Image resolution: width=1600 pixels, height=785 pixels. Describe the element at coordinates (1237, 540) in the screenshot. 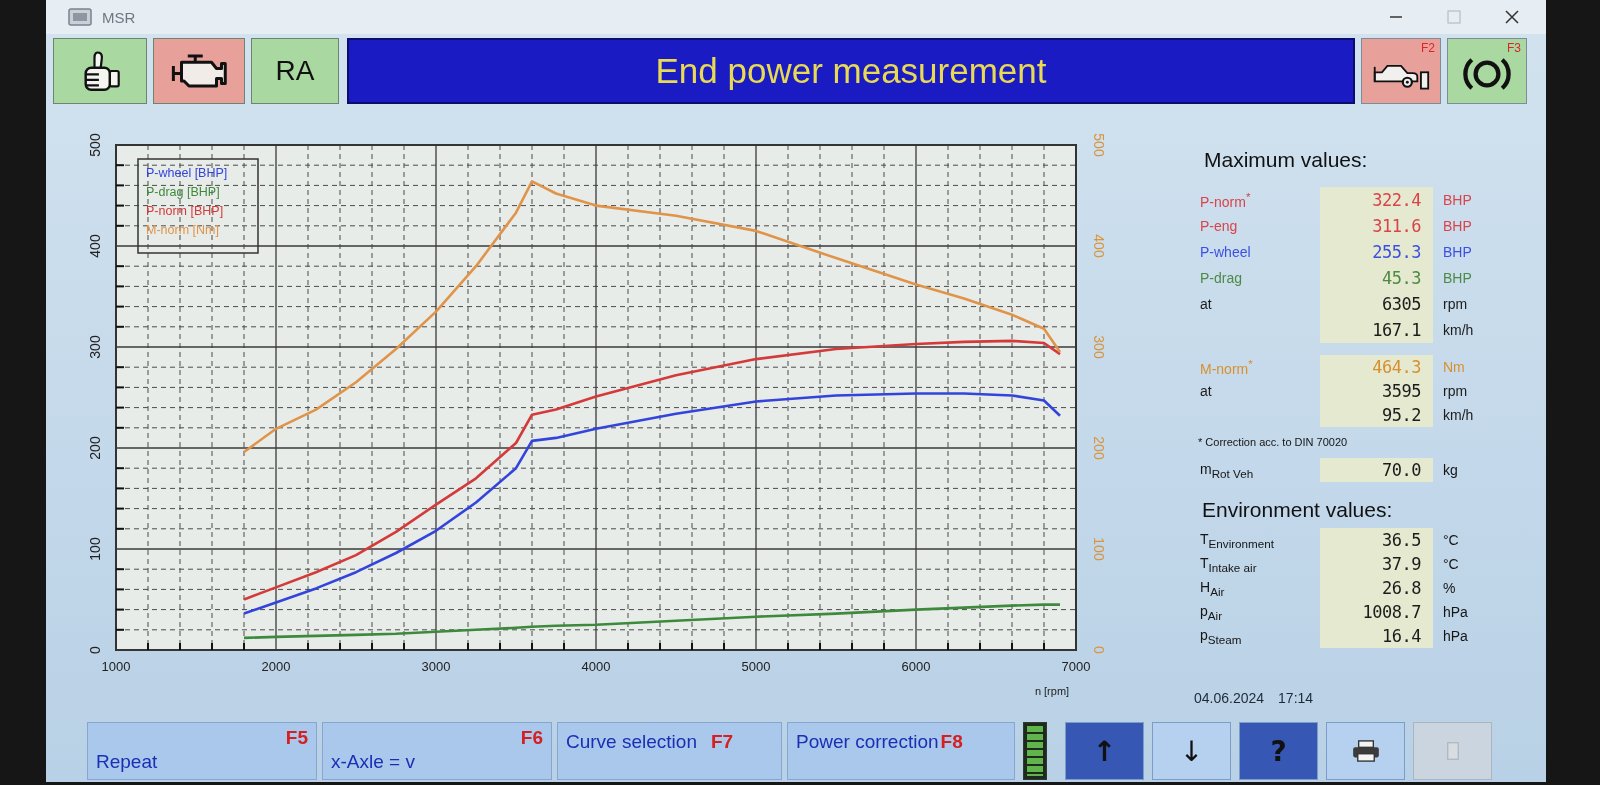

I see `value-label: T$_{Environment}$` at that location.